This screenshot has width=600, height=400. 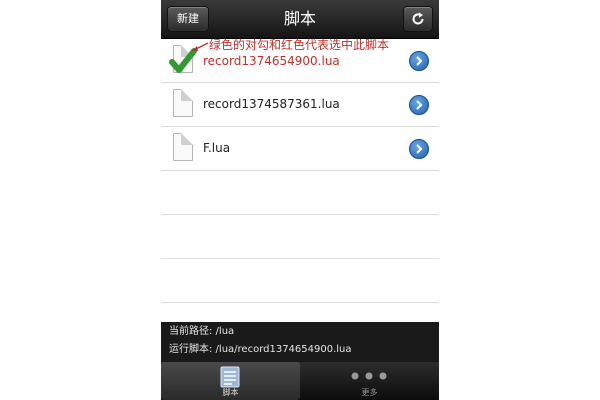 I want to click on refresh-button, so click(x=418, y=19).